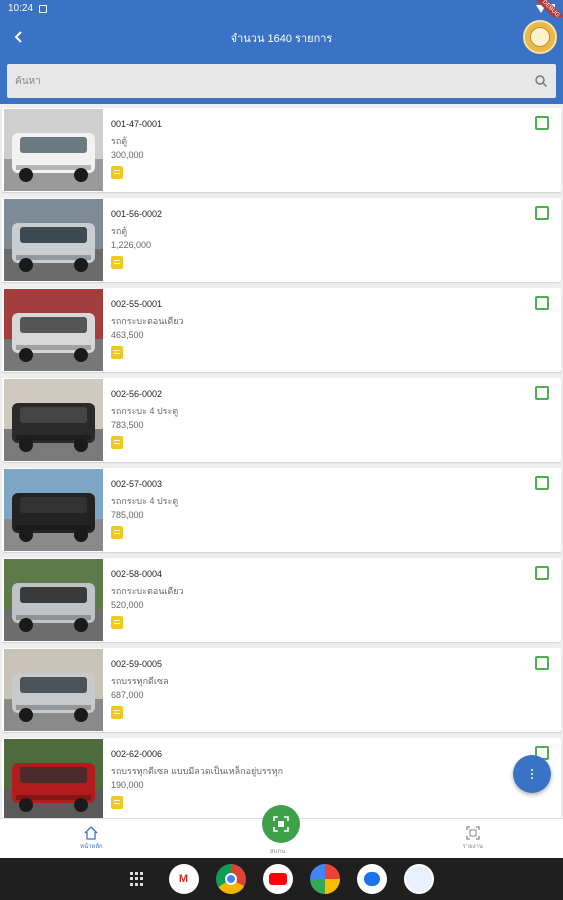 This screenshot has width=563, height=900. I want to click on nav-home-label: หน้าหลัก, so click(91, 847).